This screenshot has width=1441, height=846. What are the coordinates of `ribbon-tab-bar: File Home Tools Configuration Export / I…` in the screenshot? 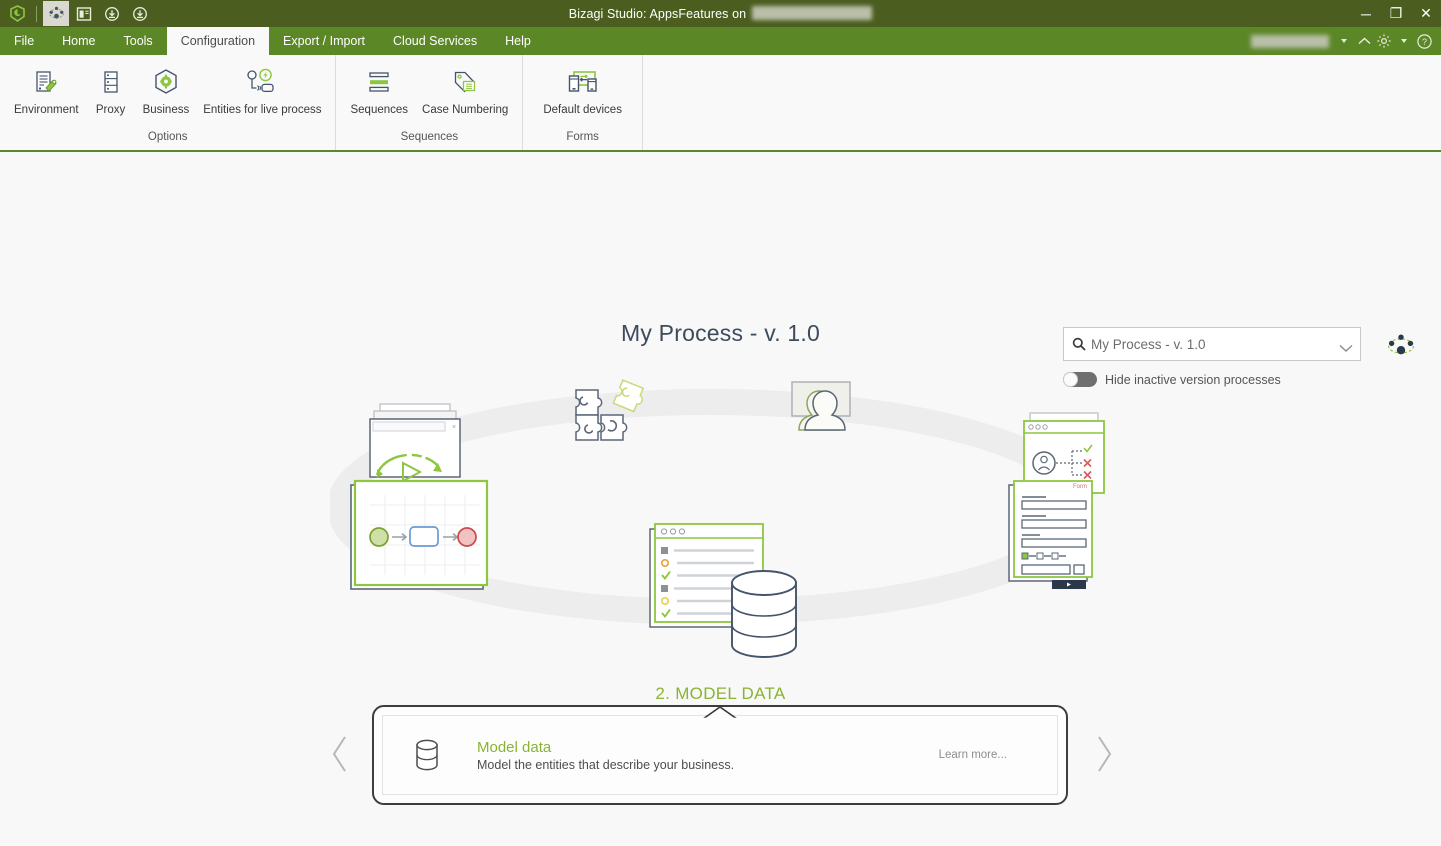 It's located at (720, 41).